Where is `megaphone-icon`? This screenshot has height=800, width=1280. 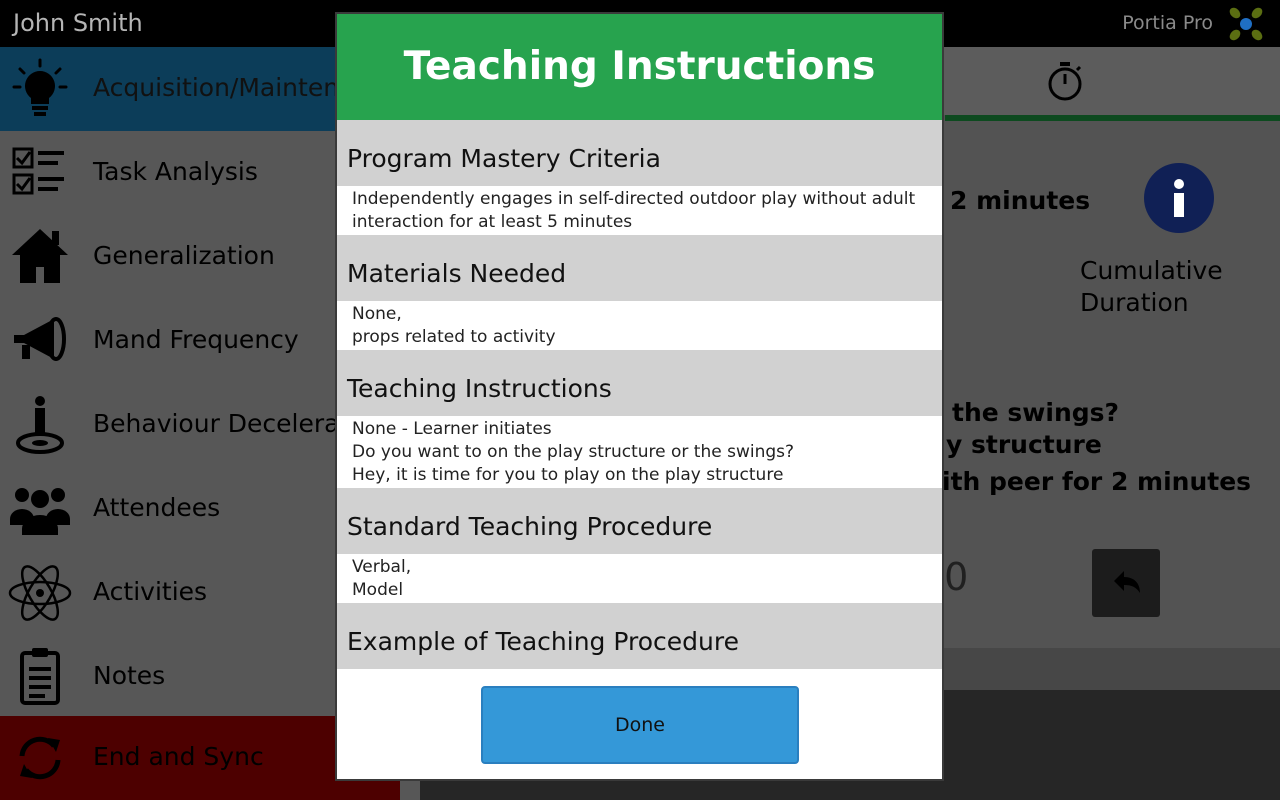 megaphone-icon is located at coordinates (40, 339).